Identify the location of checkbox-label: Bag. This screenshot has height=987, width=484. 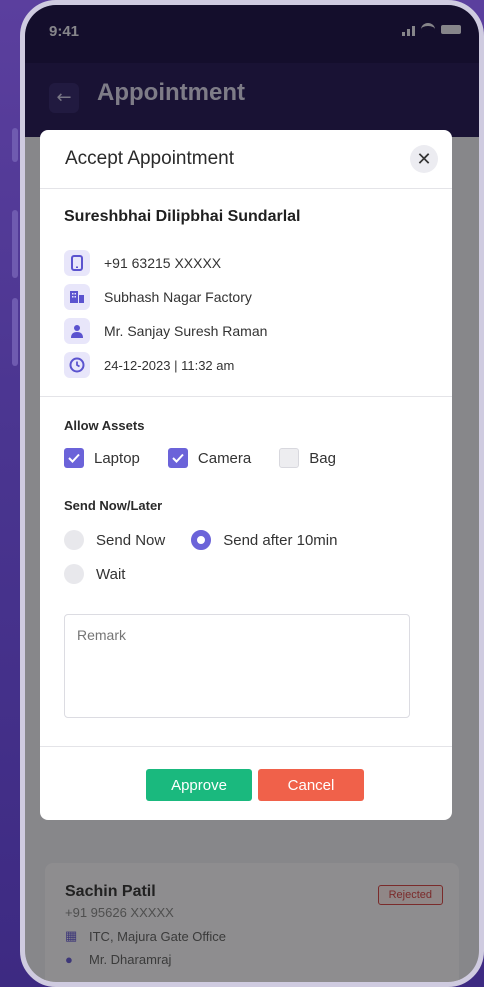
(322, 458).